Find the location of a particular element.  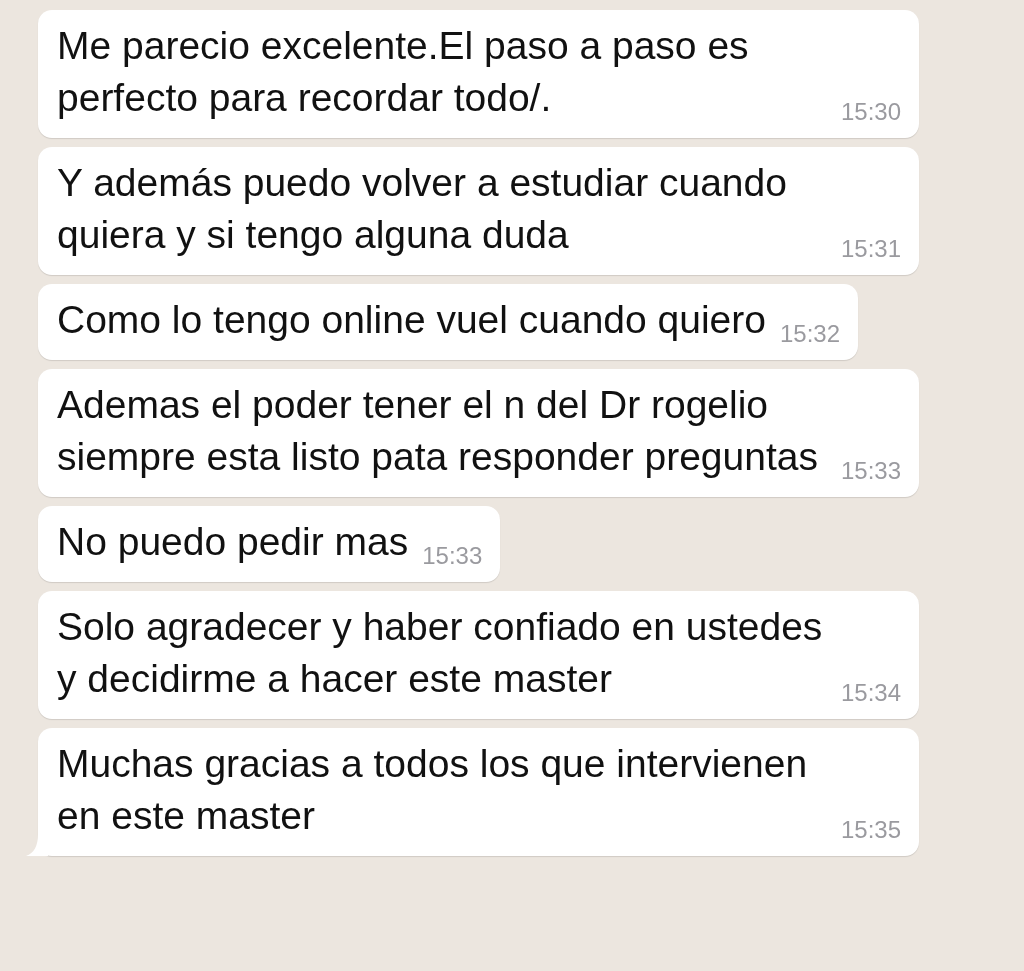

message-text: Y además puedo volver a estudiar cuando quiera y si tengo alguna duda is located at coordinates (422, 209).